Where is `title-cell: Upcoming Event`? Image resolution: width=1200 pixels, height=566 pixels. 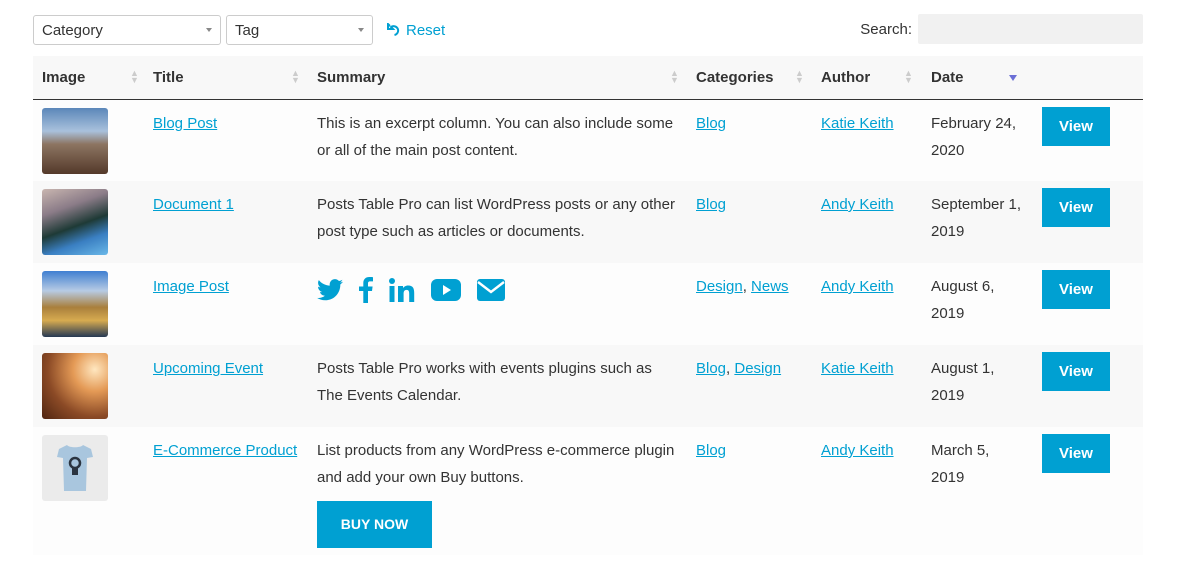 title-cell: Upcoming Event is located at coordinates (226, 386).